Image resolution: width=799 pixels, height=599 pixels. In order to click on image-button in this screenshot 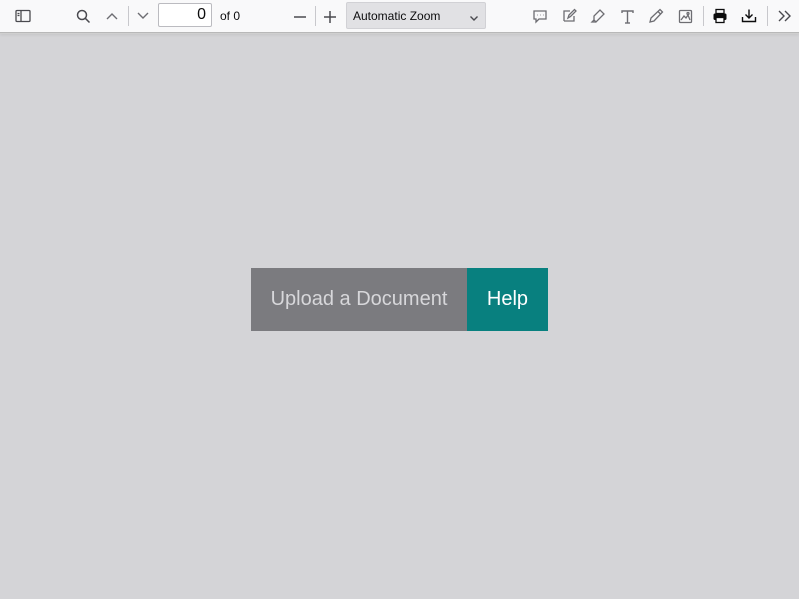, I will do `click(685, 16)`.